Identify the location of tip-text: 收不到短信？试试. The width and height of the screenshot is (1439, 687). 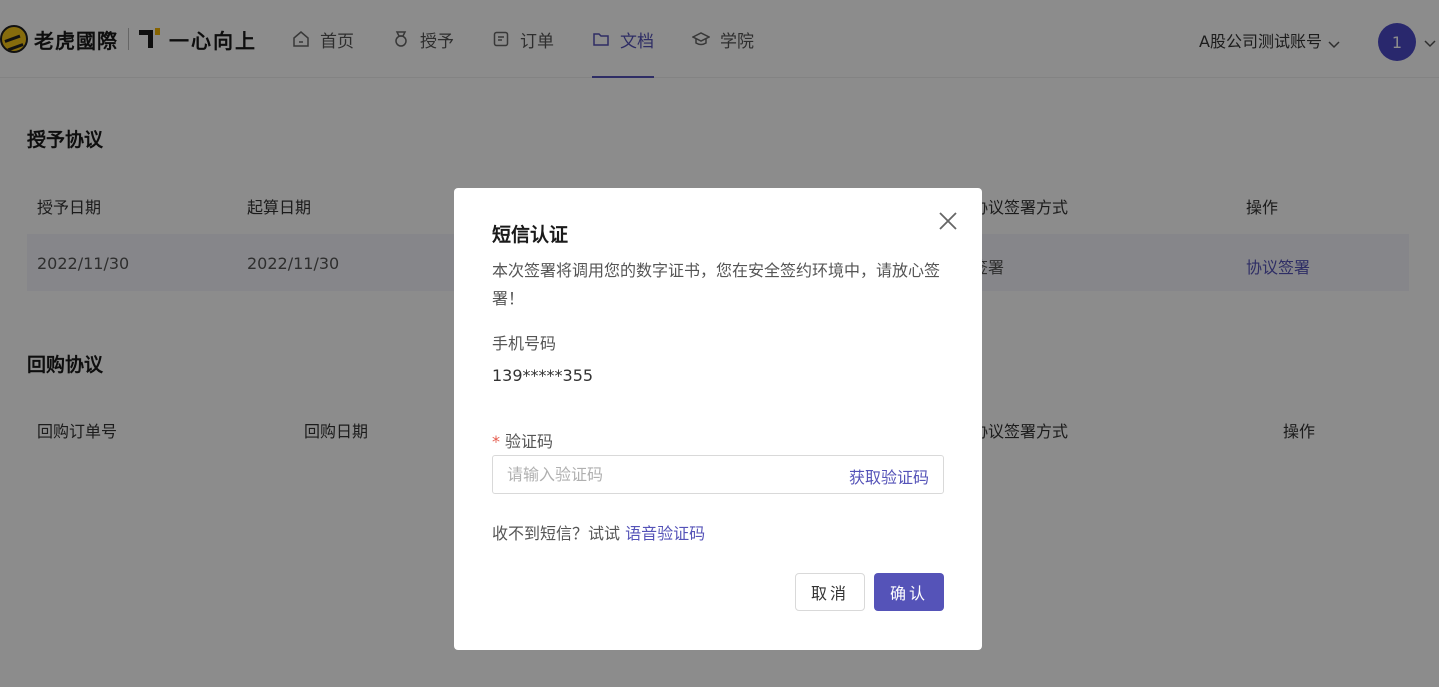
(556, 533).